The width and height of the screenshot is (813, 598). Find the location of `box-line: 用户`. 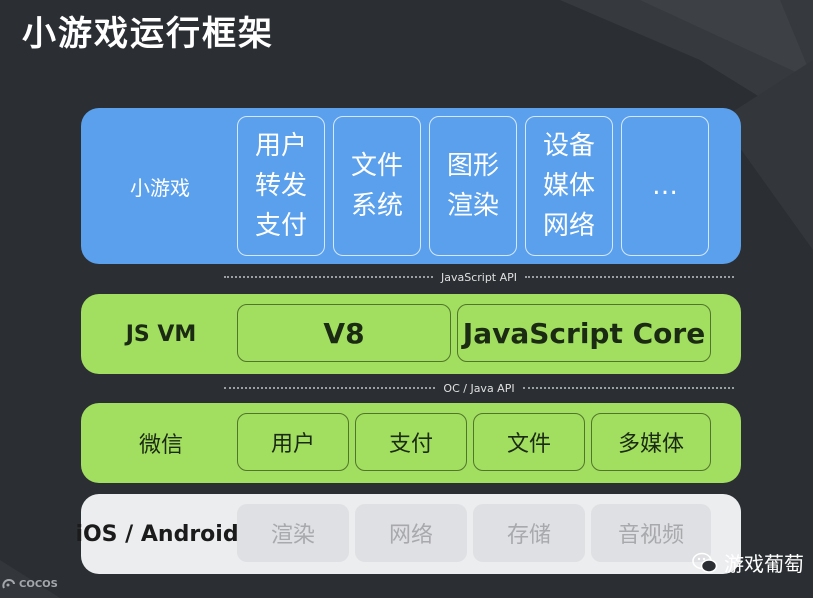

box-line: 用户 is located at coordinates (280, 146).